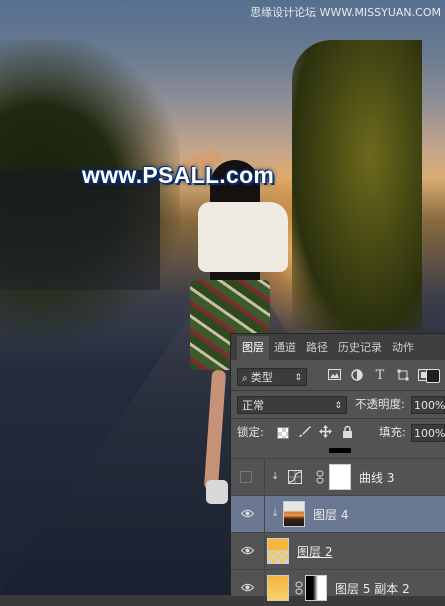 This screenshot has width=445, height=606. I want to click on opacity-label: 不透明度:, so click(380, 404).